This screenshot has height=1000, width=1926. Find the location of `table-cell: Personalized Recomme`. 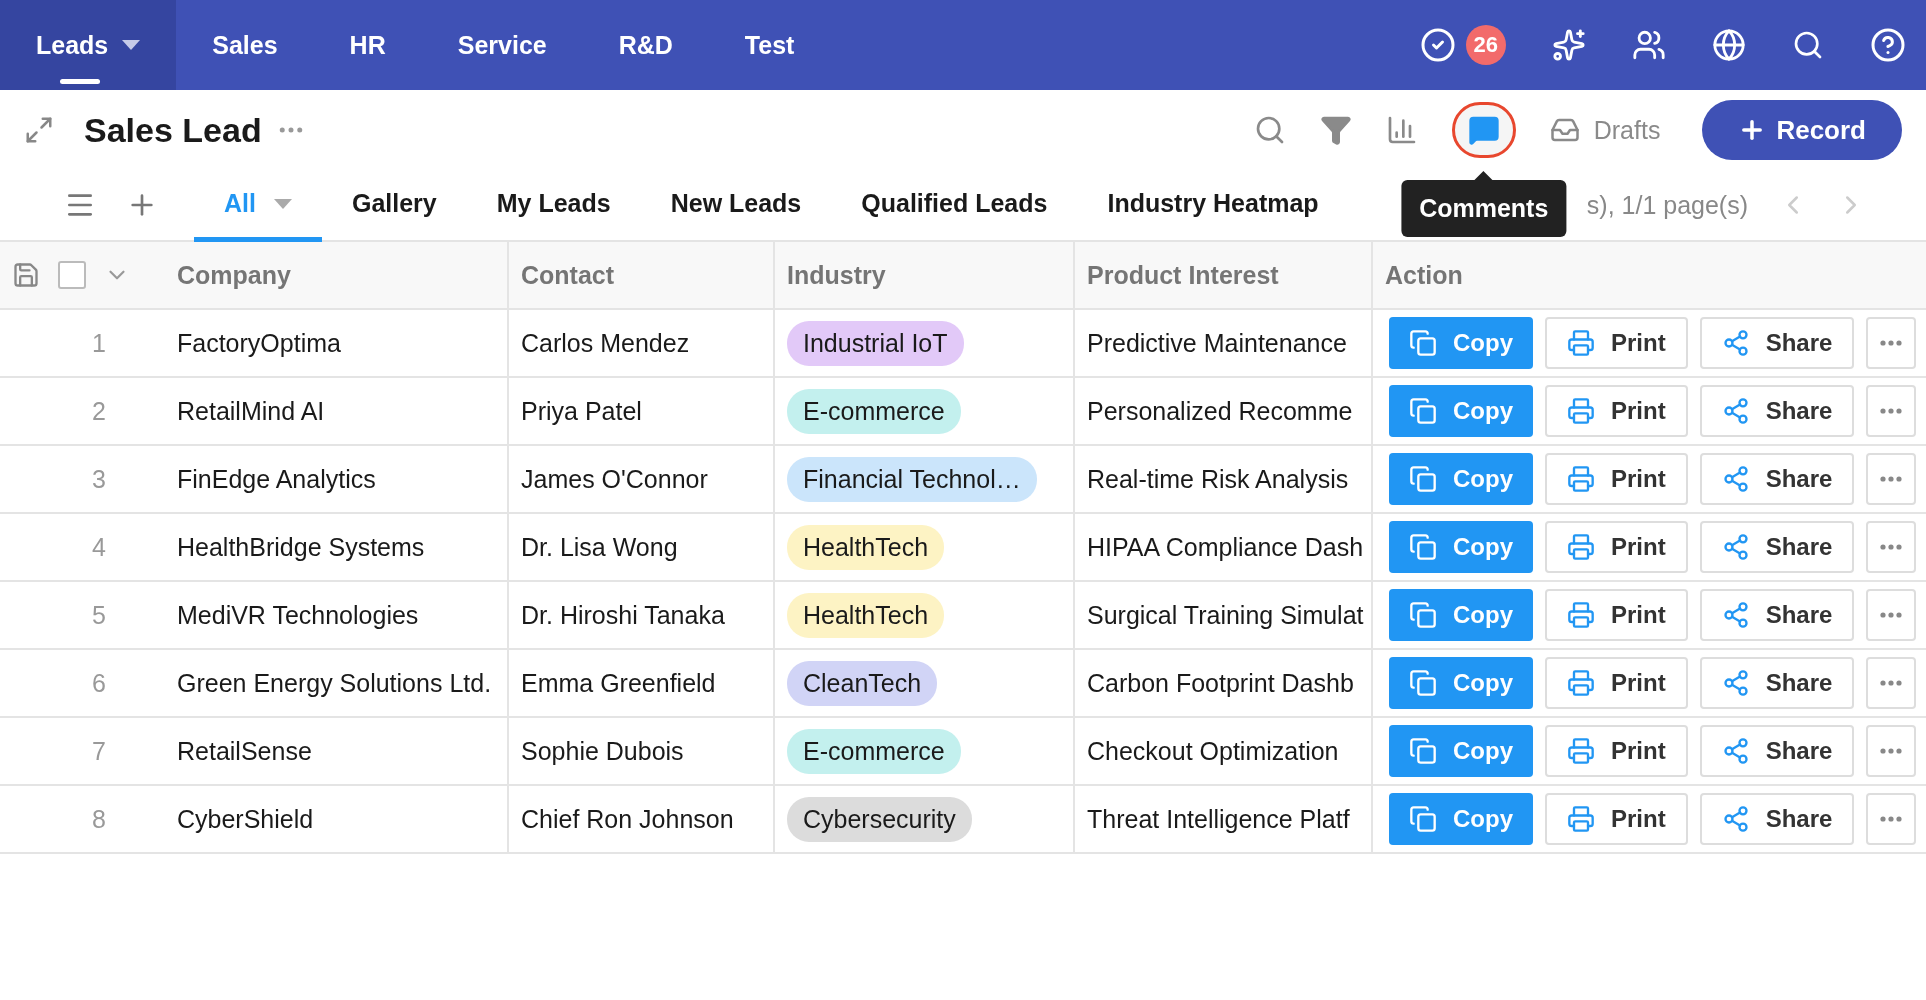

table-cell: Personalized Recomme is located at coordinates (1224, 412).